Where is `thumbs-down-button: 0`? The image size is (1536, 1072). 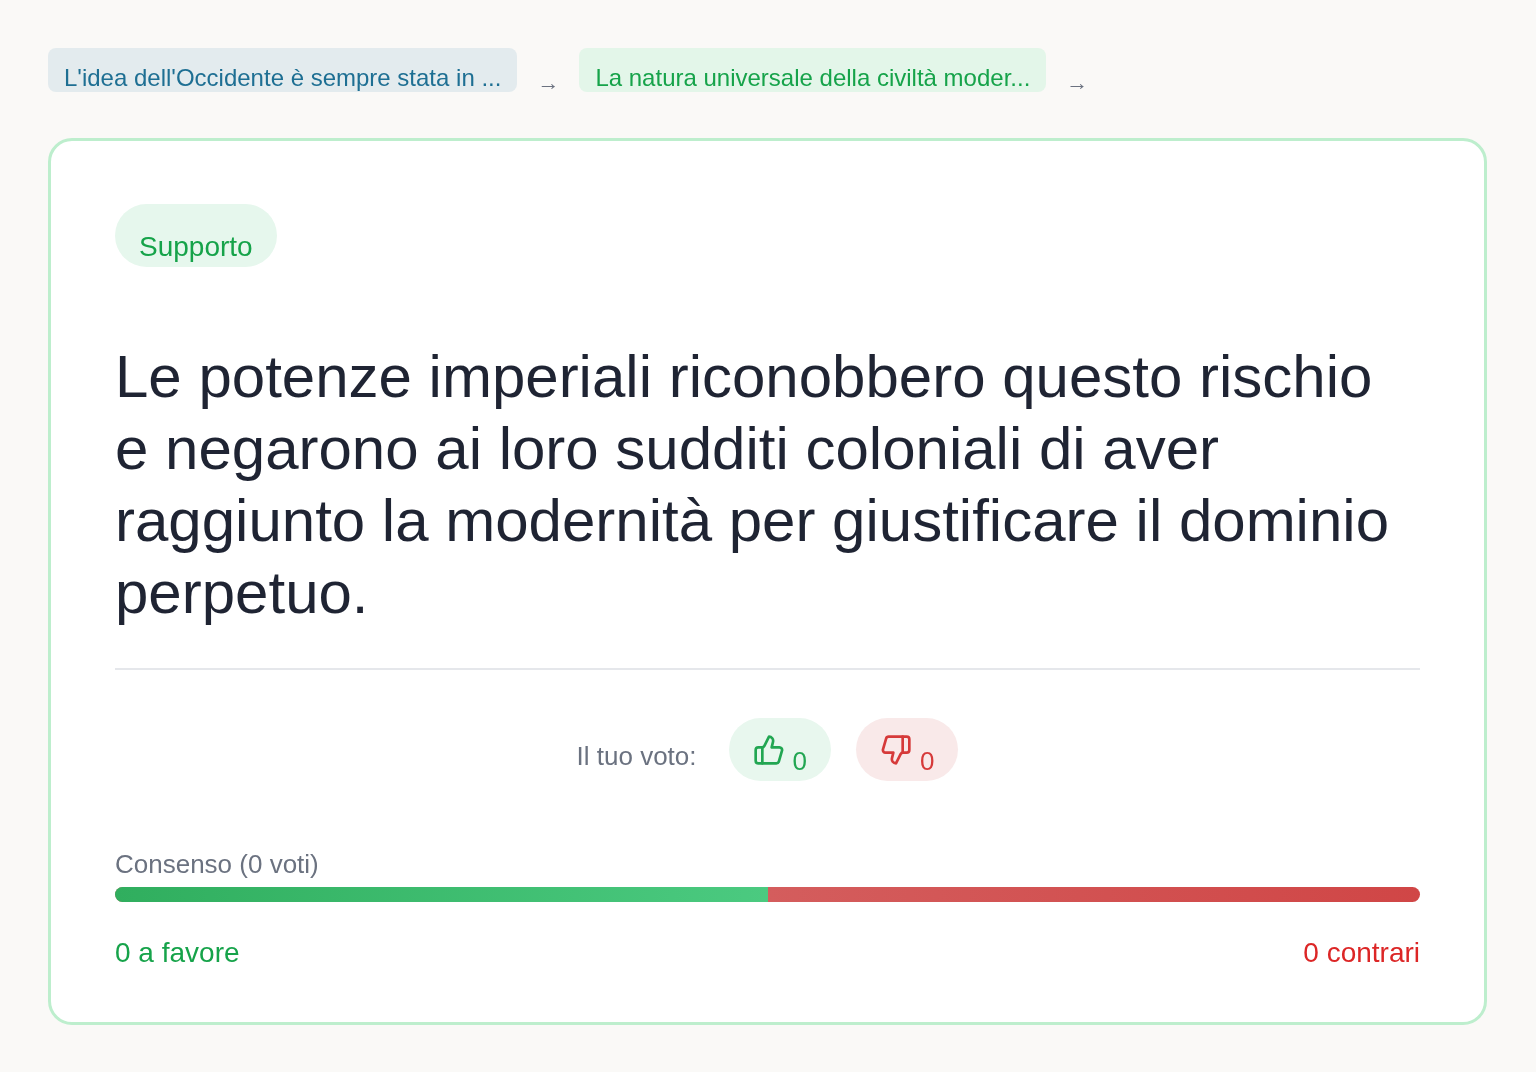 thumbs-down-button: 0 is located at coordinates (907, 749).